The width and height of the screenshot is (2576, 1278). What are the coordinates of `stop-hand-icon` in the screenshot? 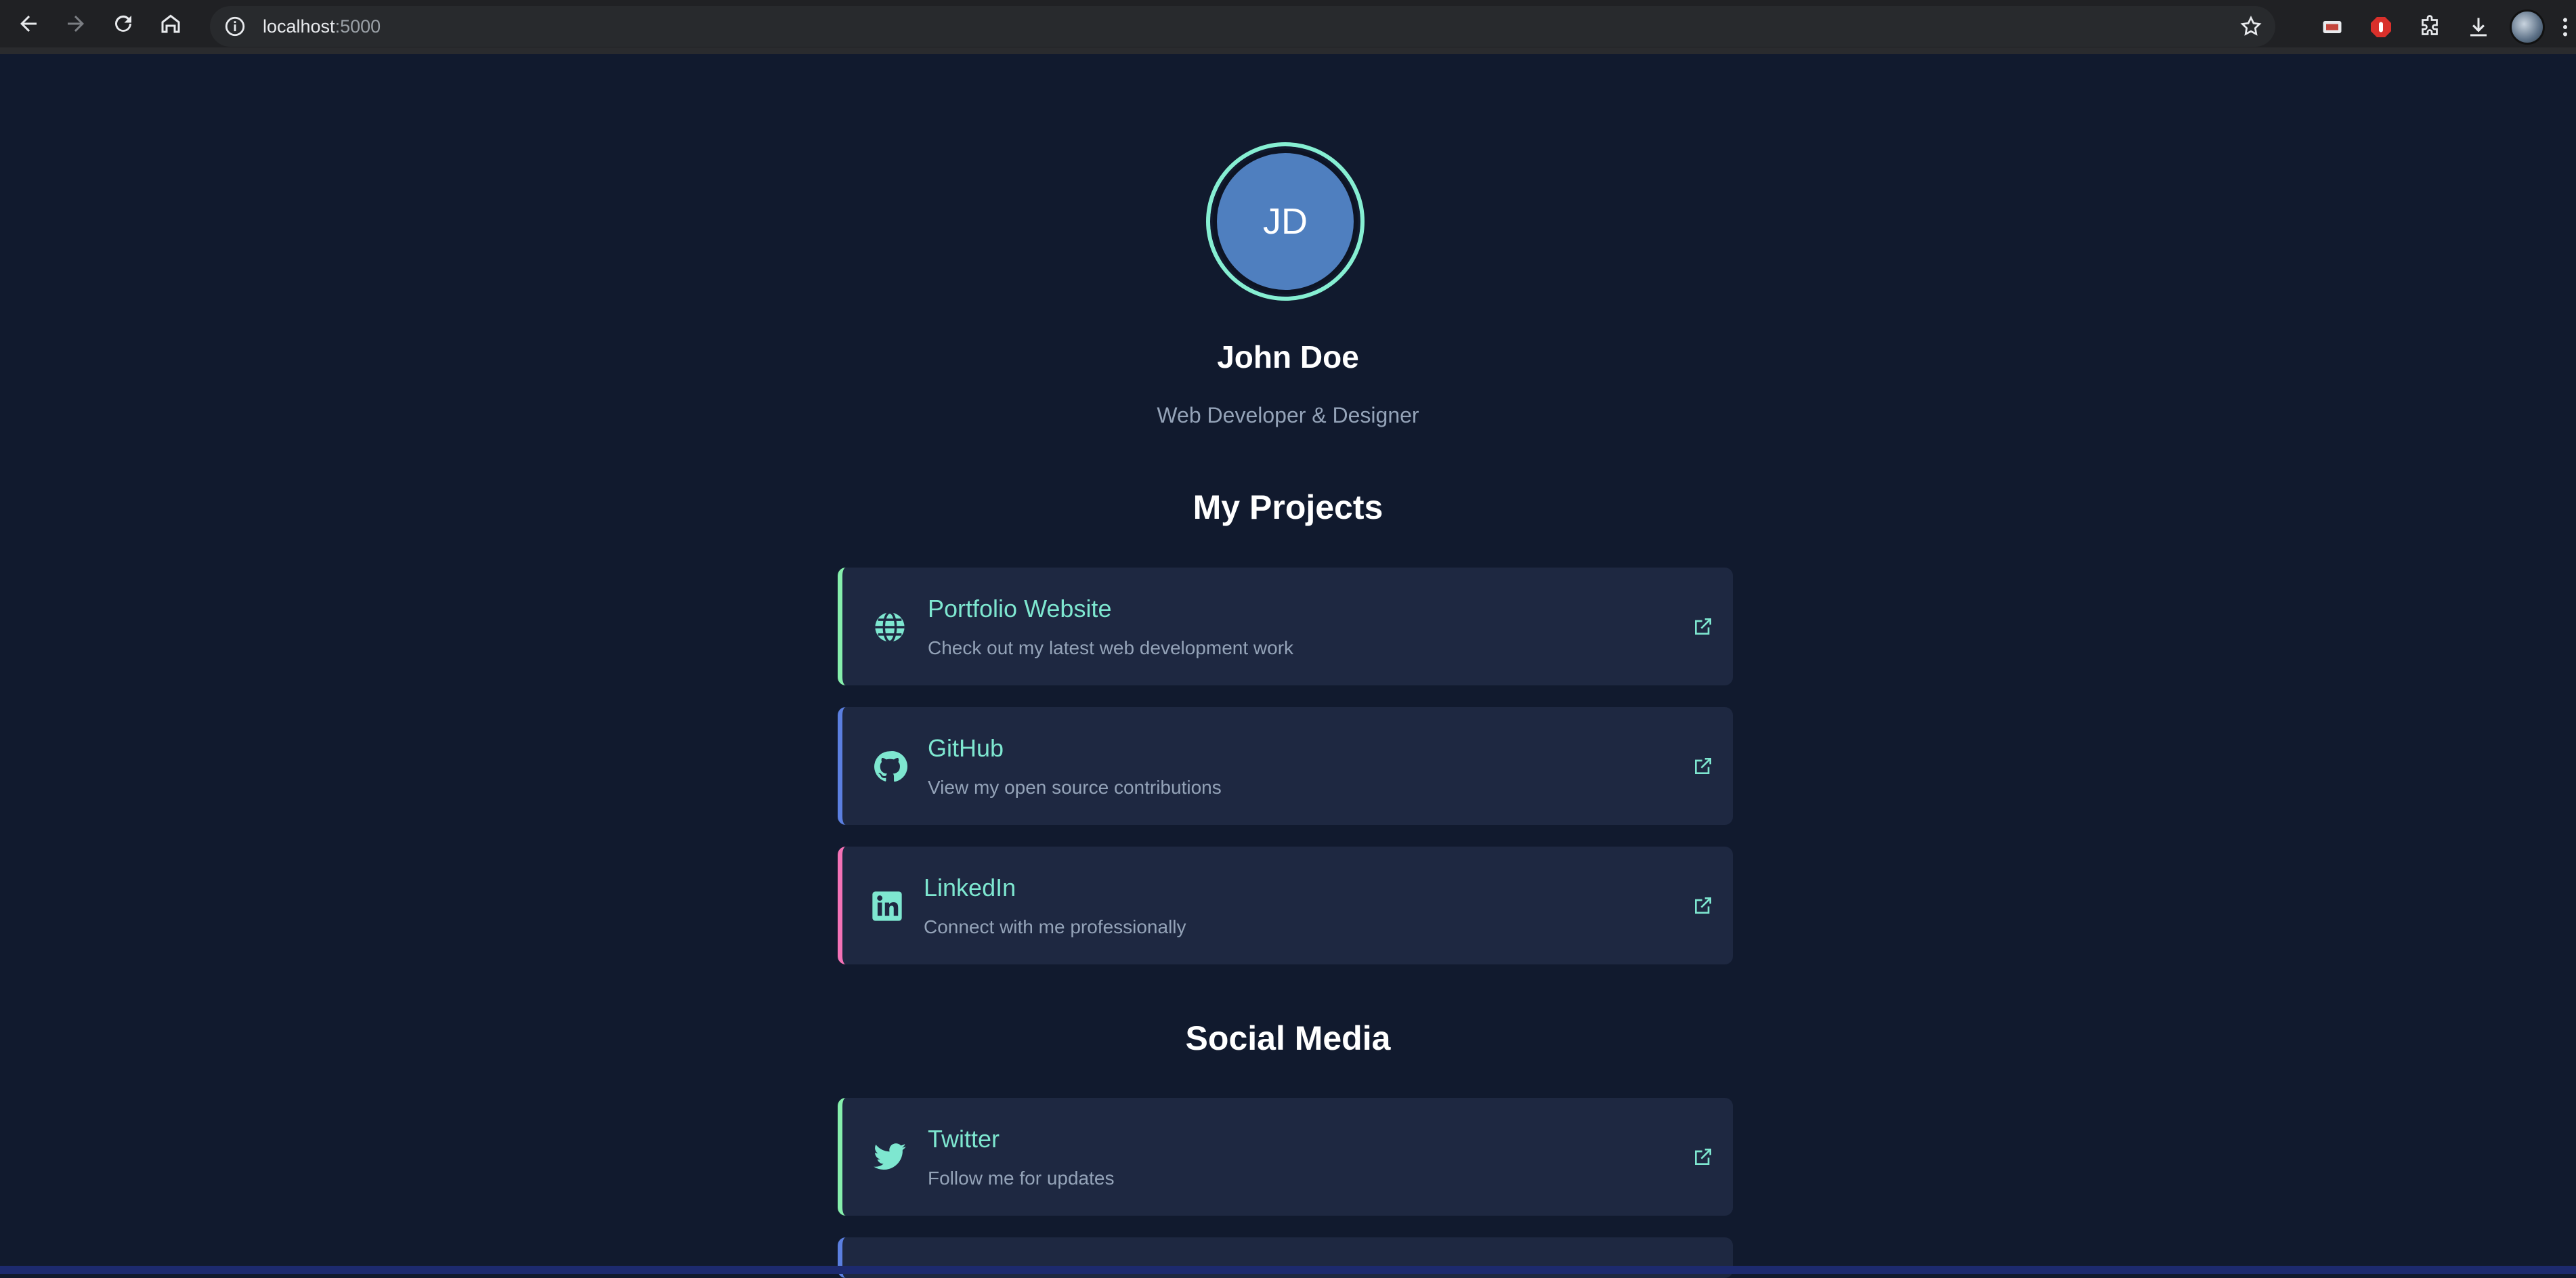 It's located at (2381, 27).